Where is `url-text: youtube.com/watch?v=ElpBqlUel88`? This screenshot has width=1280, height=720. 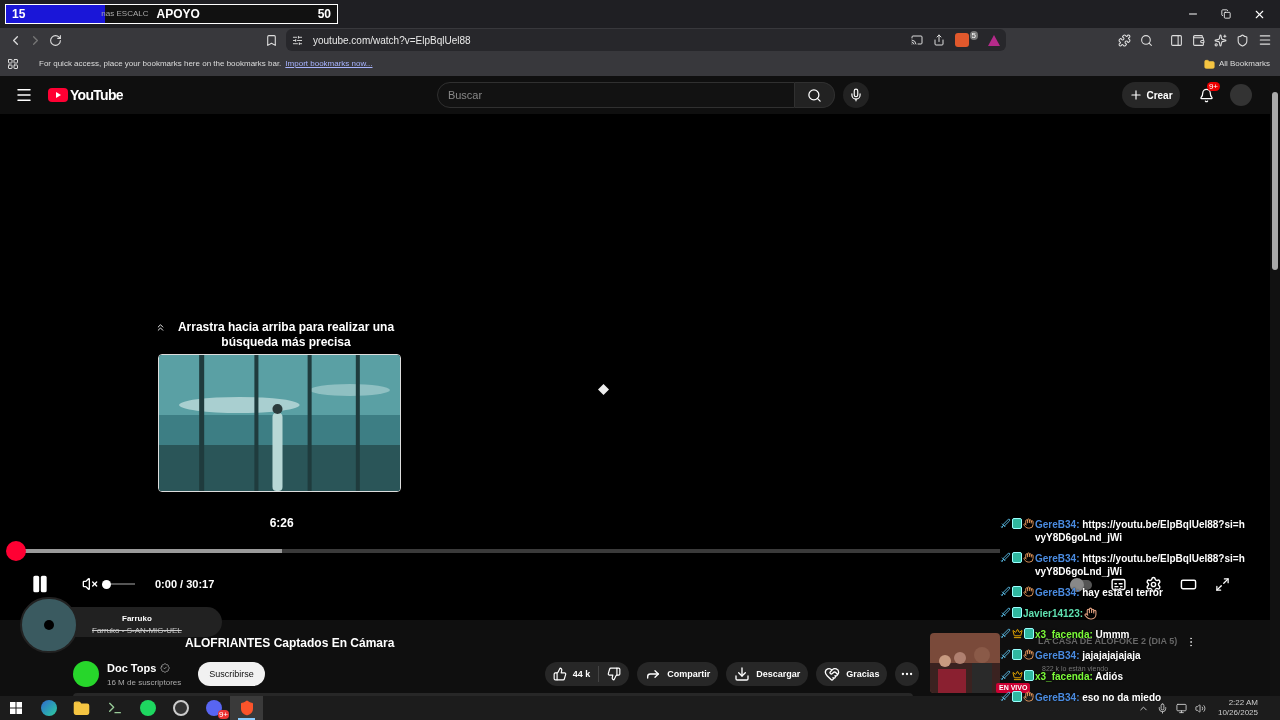
url-text: youtube.com/watch?v=ElpBqlUel88 is located at coordinates (392, 40).